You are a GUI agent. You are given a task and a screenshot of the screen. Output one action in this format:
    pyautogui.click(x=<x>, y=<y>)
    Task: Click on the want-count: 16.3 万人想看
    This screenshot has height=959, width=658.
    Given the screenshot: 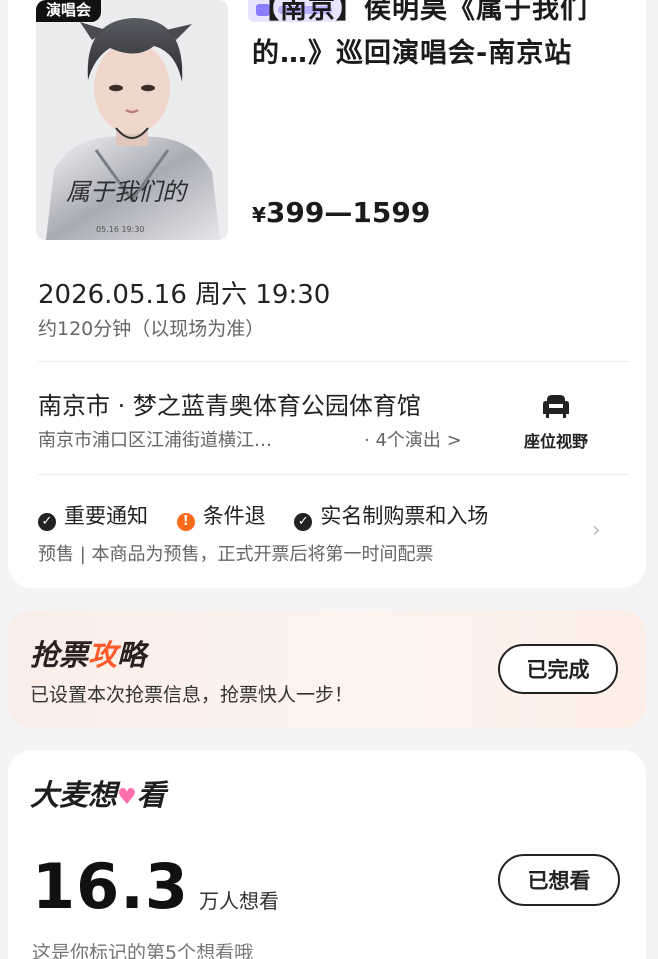 What is the action you would take?
    pyautogui.click(x=155, y=886)
    